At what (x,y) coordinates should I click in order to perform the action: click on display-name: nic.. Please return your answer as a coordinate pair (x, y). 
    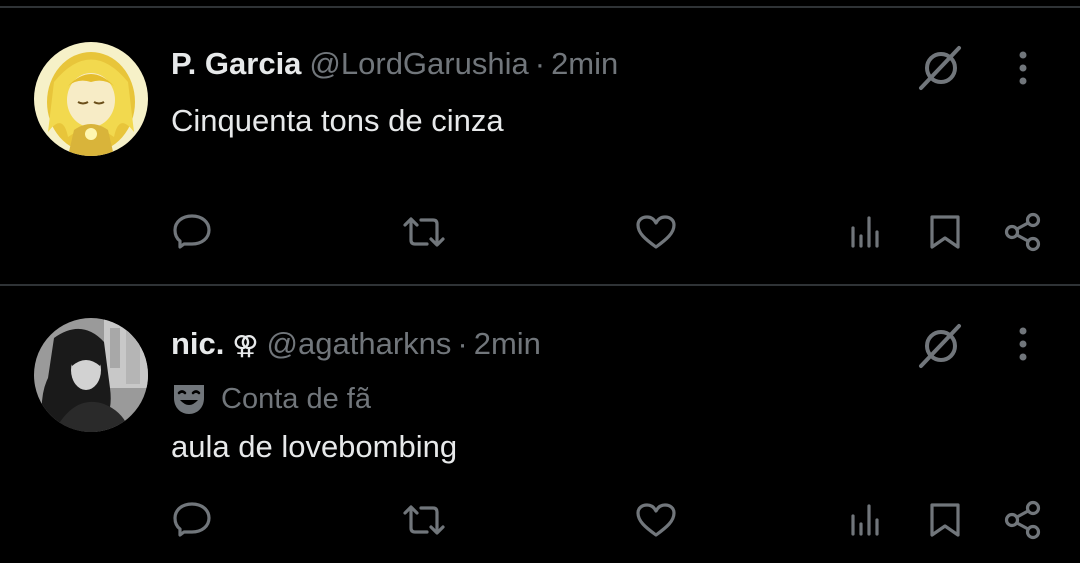
    Looking at the image, I should click on (197, 344).